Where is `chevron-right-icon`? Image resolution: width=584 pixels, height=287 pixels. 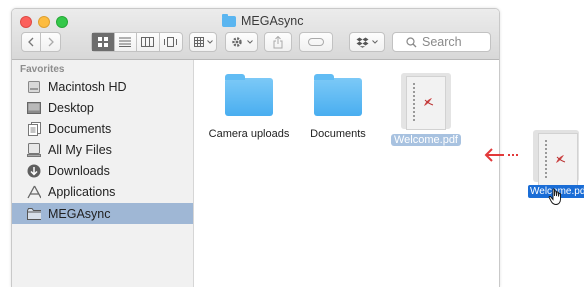 chevron-right-icon is located at coordinates (51, 42).